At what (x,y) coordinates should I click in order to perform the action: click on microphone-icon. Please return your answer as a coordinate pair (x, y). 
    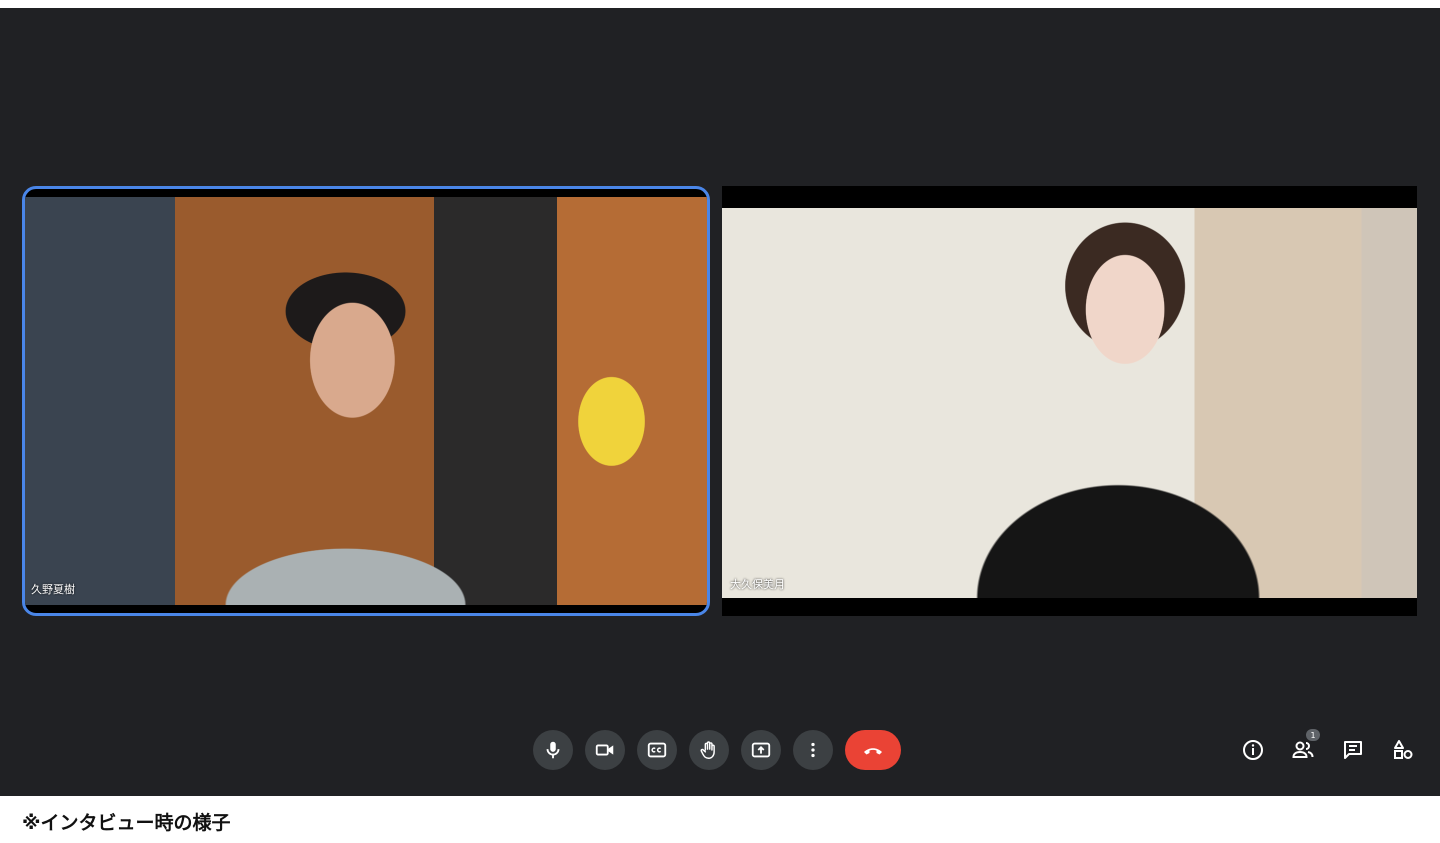
    Looking at the image, I should click on (553, 750).